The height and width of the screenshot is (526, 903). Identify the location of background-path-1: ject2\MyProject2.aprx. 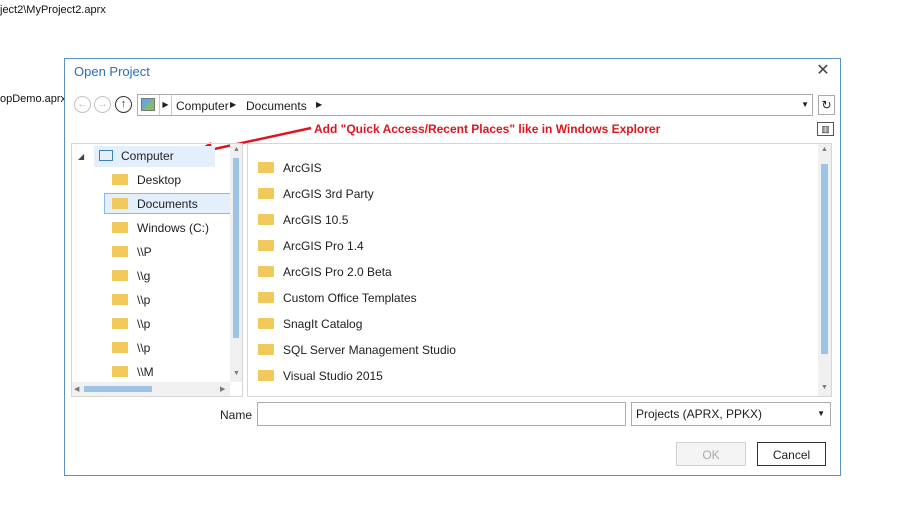
(53, 10).